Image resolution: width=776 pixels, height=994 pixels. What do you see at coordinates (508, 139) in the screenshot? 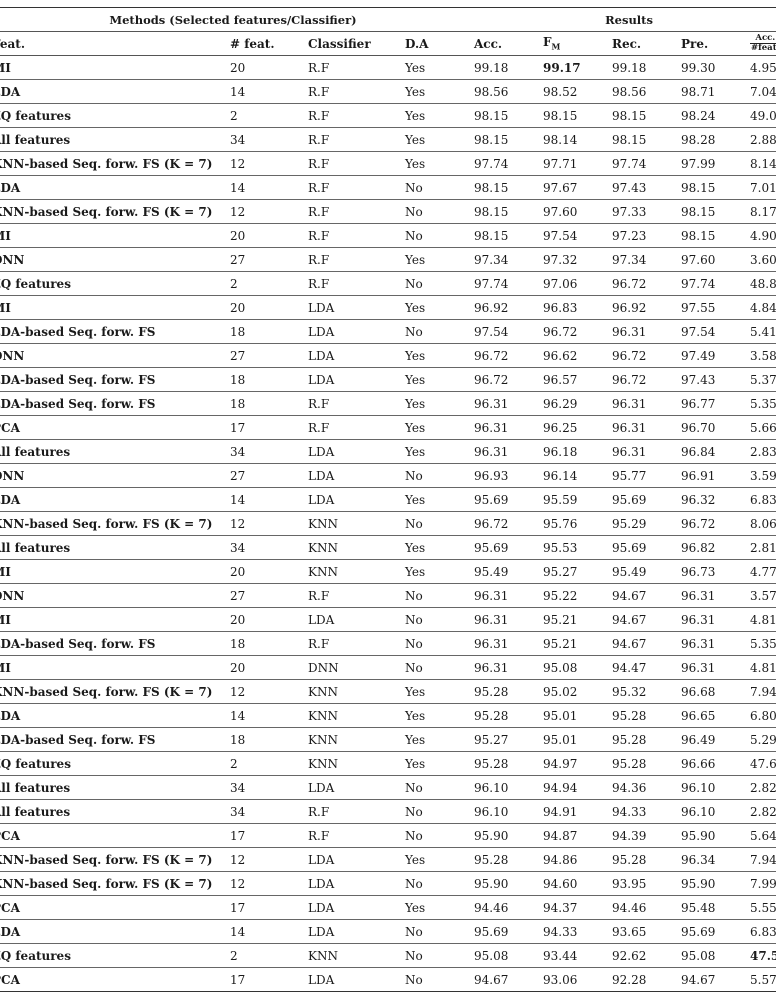
I see `cell-acc: 98.15` at bounding box center [508, 139].